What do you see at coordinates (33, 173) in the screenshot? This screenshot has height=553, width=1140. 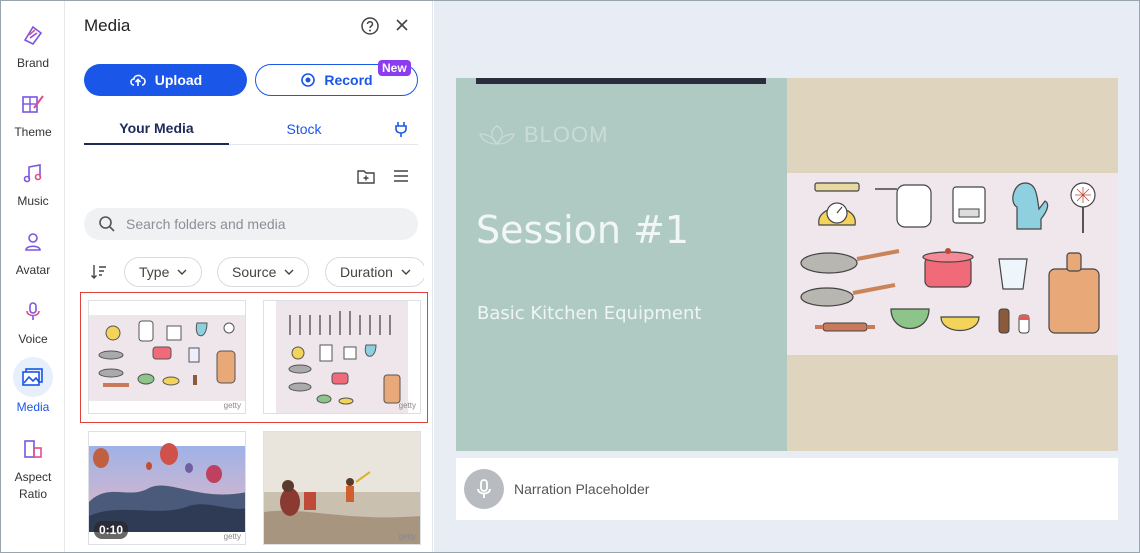 I see `music-note-icon` at bounding box center [33, 173].